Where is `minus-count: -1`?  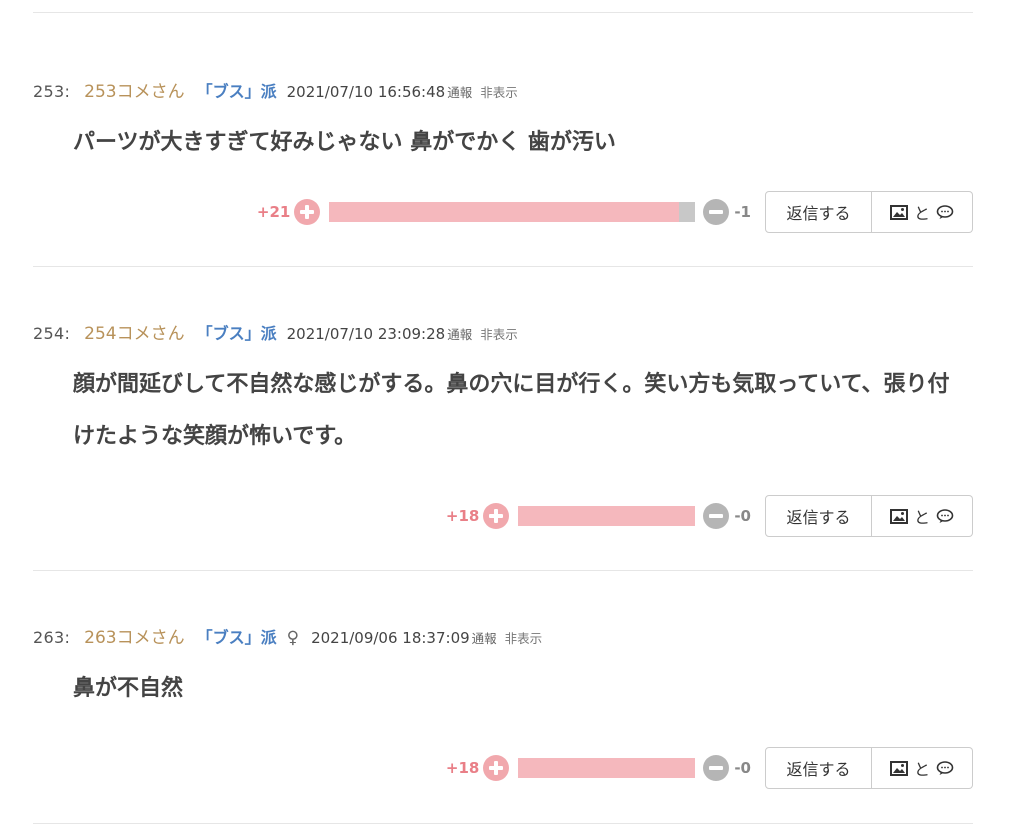
minus-count: -1 is located at coordinates (742, 212).